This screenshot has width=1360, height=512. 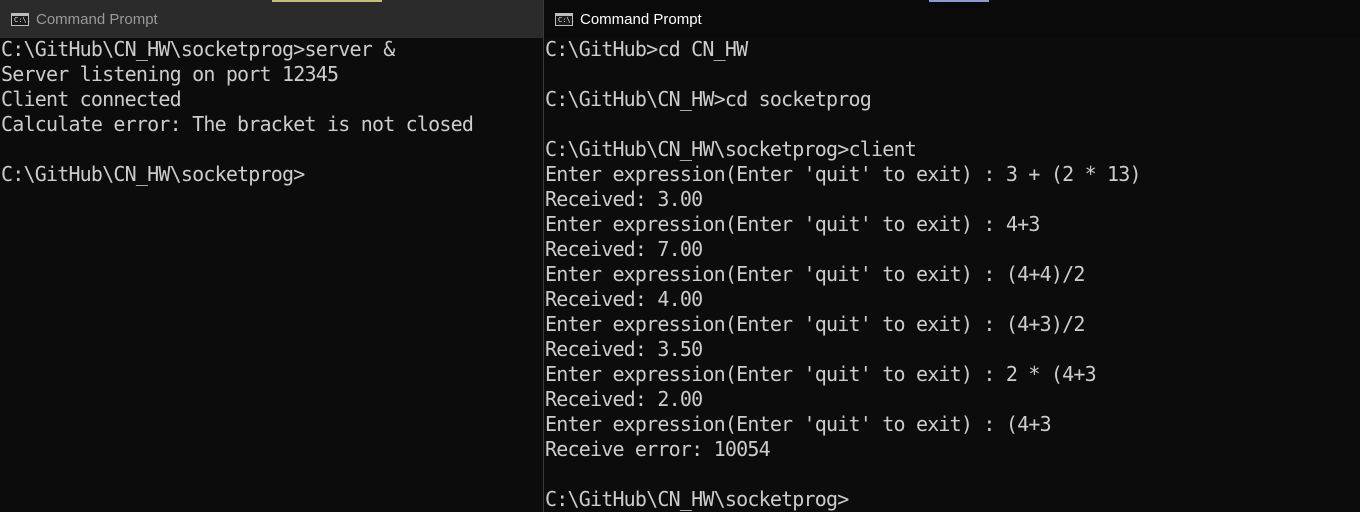 What do you see at coordinates (646, 49) in the screenshot?
I see `terminal-line: C:\GitHub>cd CN_HW` at bounding box center [646, 49].